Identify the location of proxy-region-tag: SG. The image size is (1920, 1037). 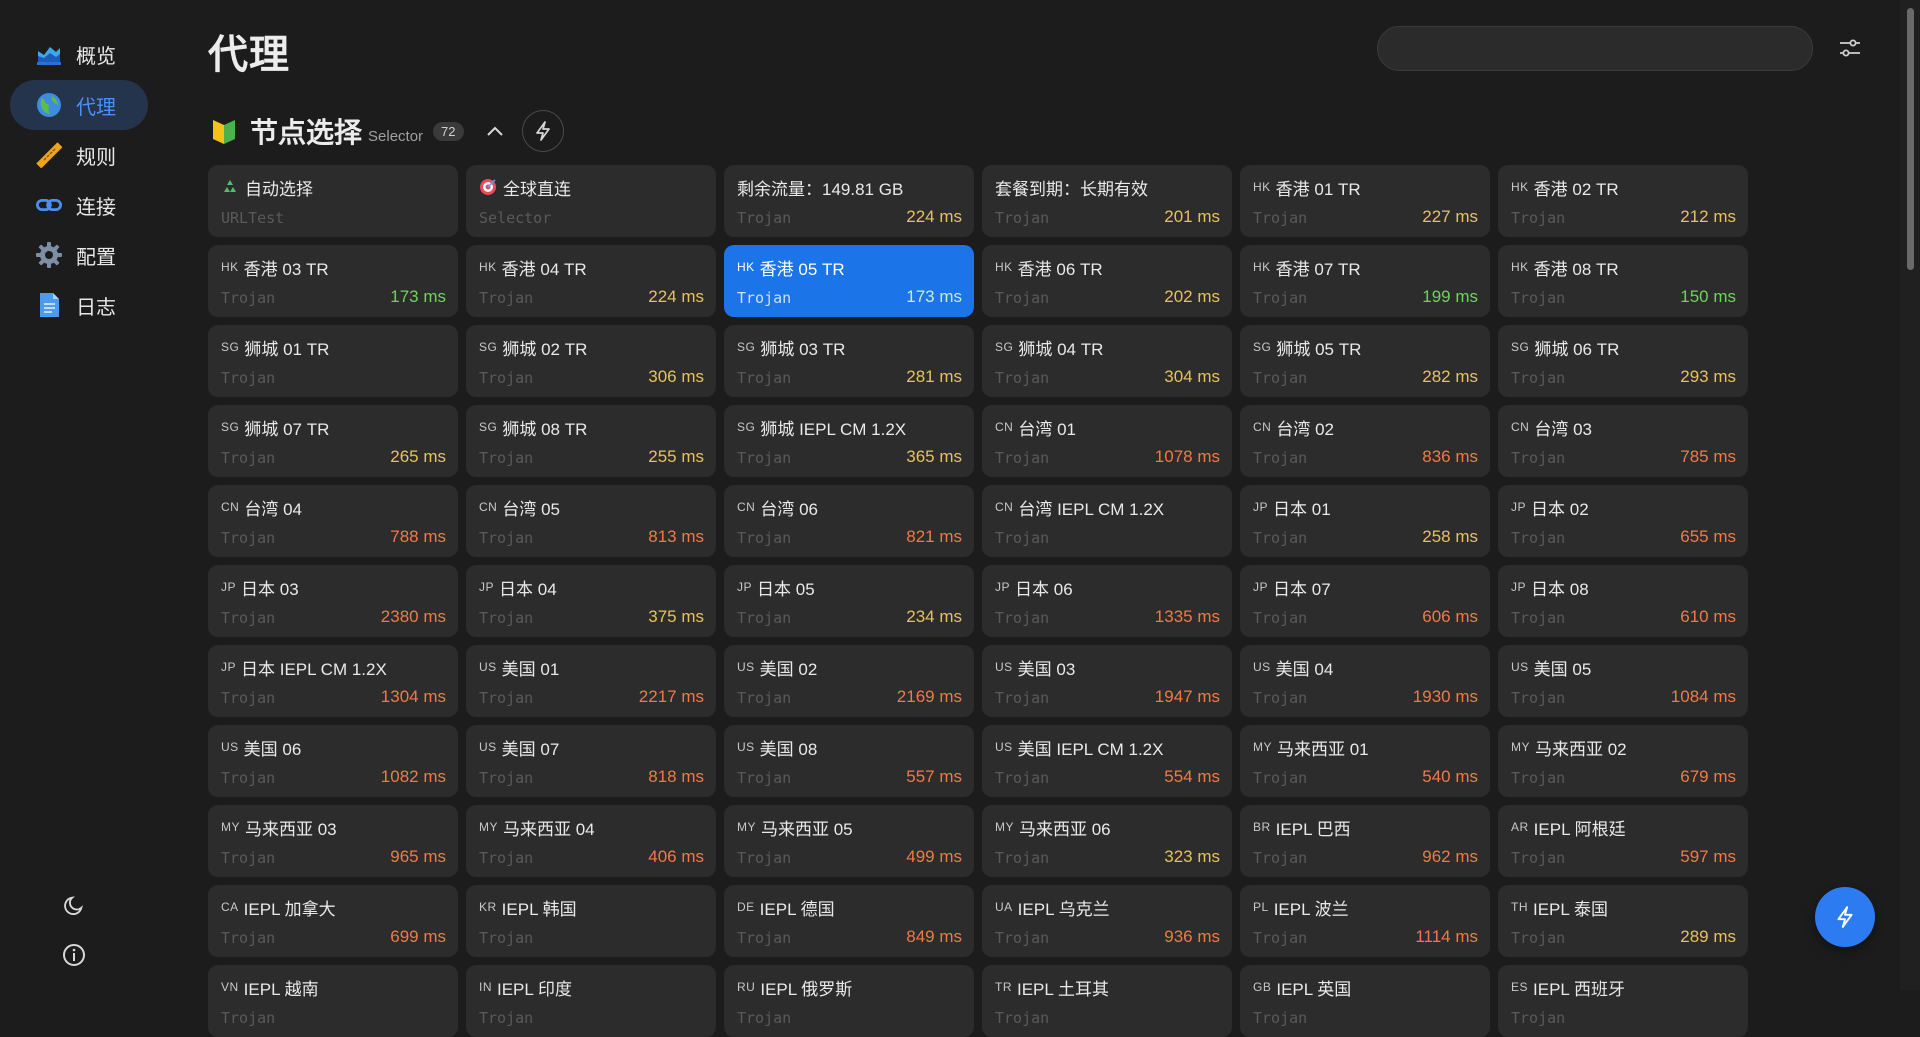
(746, 347).